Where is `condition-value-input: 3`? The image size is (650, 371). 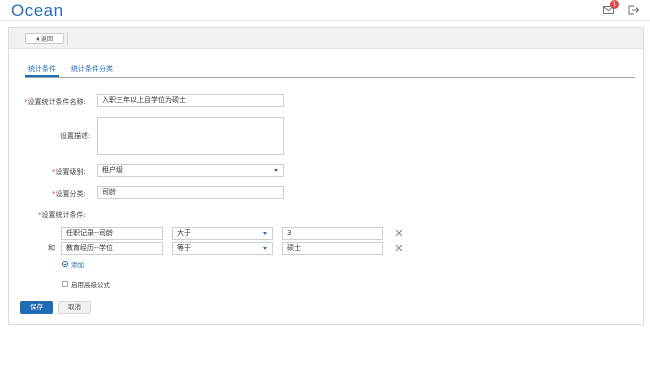
condition-value-input: 3 is located at coordinates (332, 233).